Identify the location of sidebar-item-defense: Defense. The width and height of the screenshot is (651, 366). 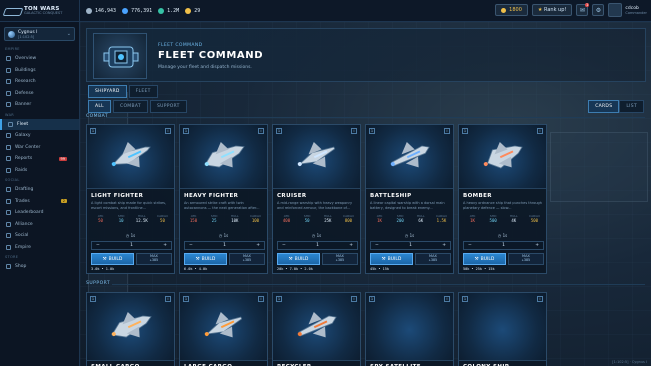
(39, 94).